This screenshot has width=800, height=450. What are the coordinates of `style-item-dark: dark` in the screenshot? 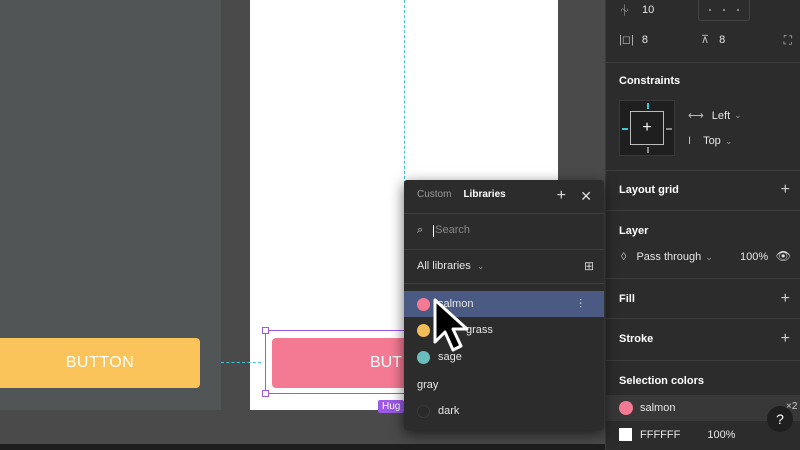 It's located at (504, 411).